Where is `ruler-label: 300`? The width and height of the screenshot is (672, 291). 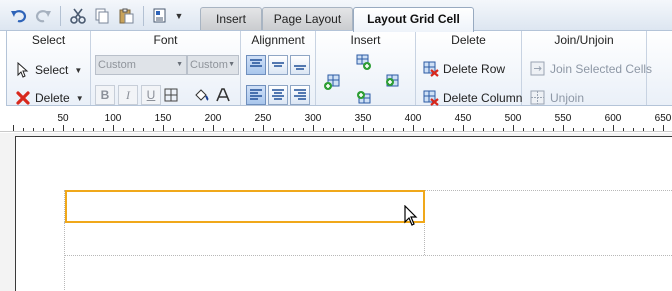
ruler-label: 300 is located at coordinates (313, 118).